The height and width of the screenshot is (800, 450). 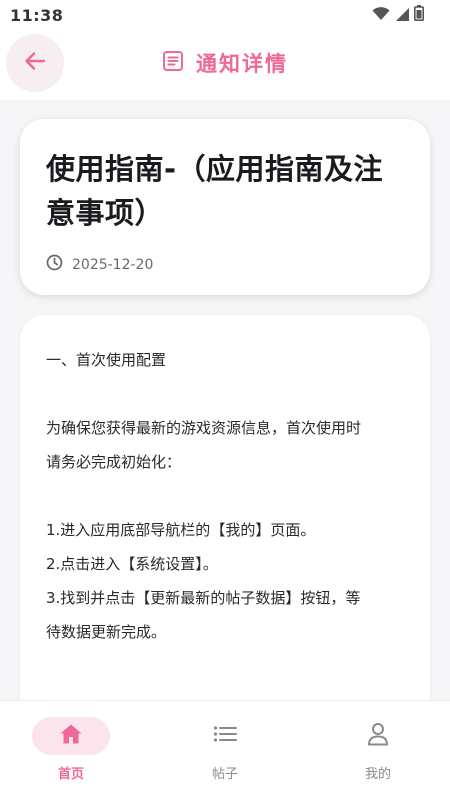 I want to click on status-bar: 11:38, so click(x=225, y=15).